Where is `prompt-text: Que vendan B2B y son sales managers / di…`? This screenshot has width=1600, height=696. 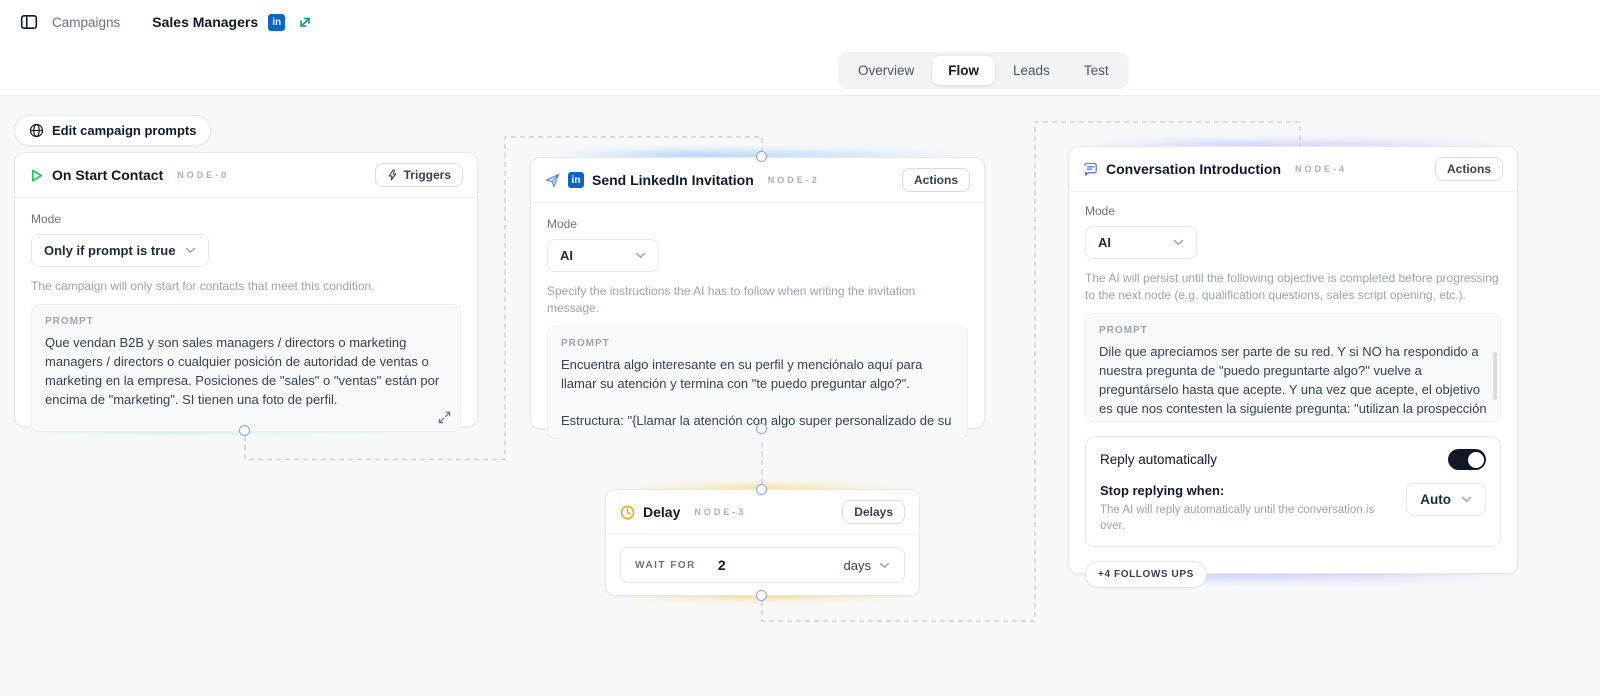 prompt-text: Que vendan B2B y son sales managers / di… is located at coordinates (242, 371).